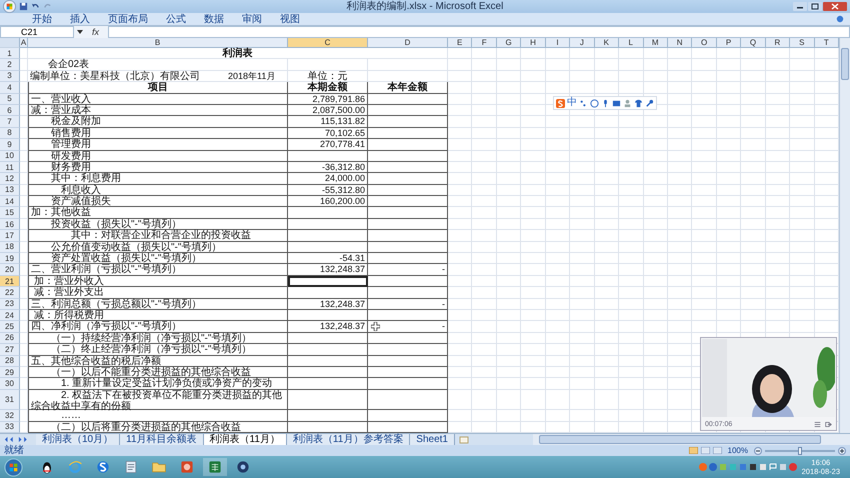 This screenshot has width=850, height=478. I want to click on sheet-tab: Sheet1, so click(432, 439).